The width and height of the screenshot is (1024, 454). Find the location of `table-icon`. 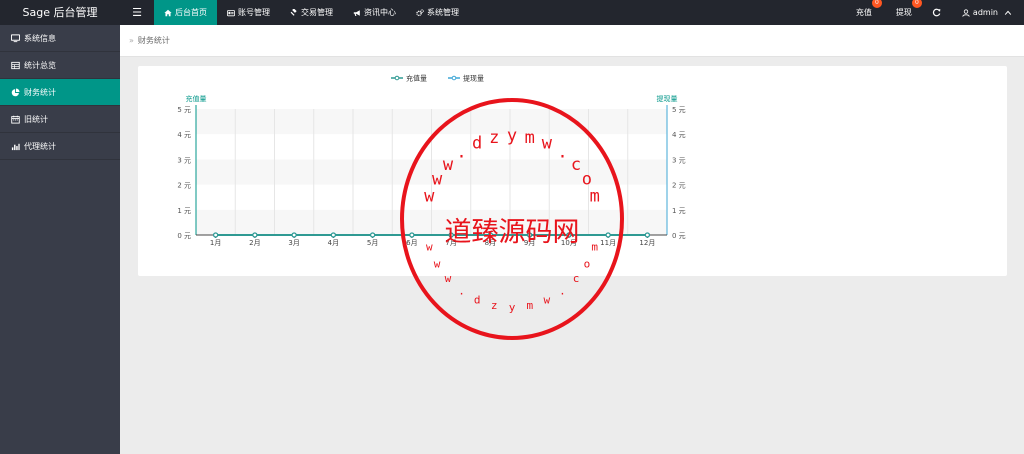

table-icon is located at coordinates (15, 65).